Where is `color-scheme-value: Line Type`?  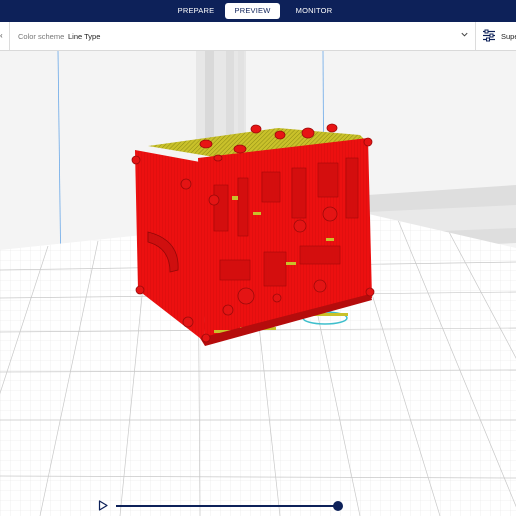
color-scheme-value: Line Type is located at coordinates (84, 36).